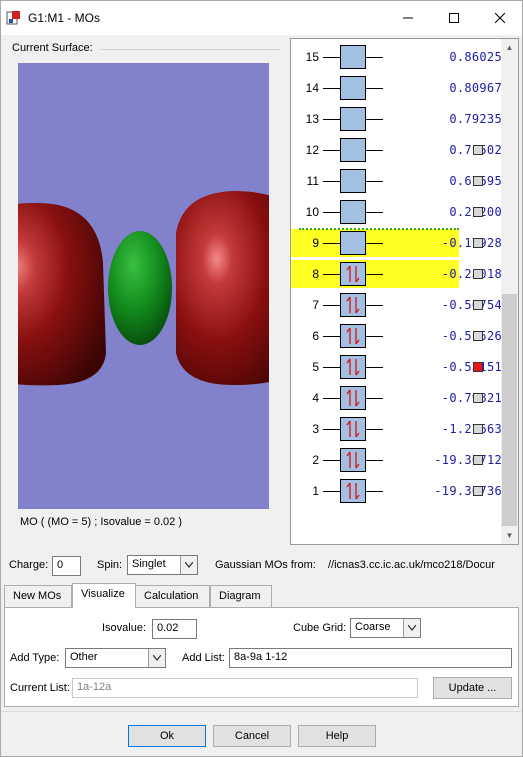 The image size is (523, 757). I want to click on charge-label: Charge:, so click(29, 565).